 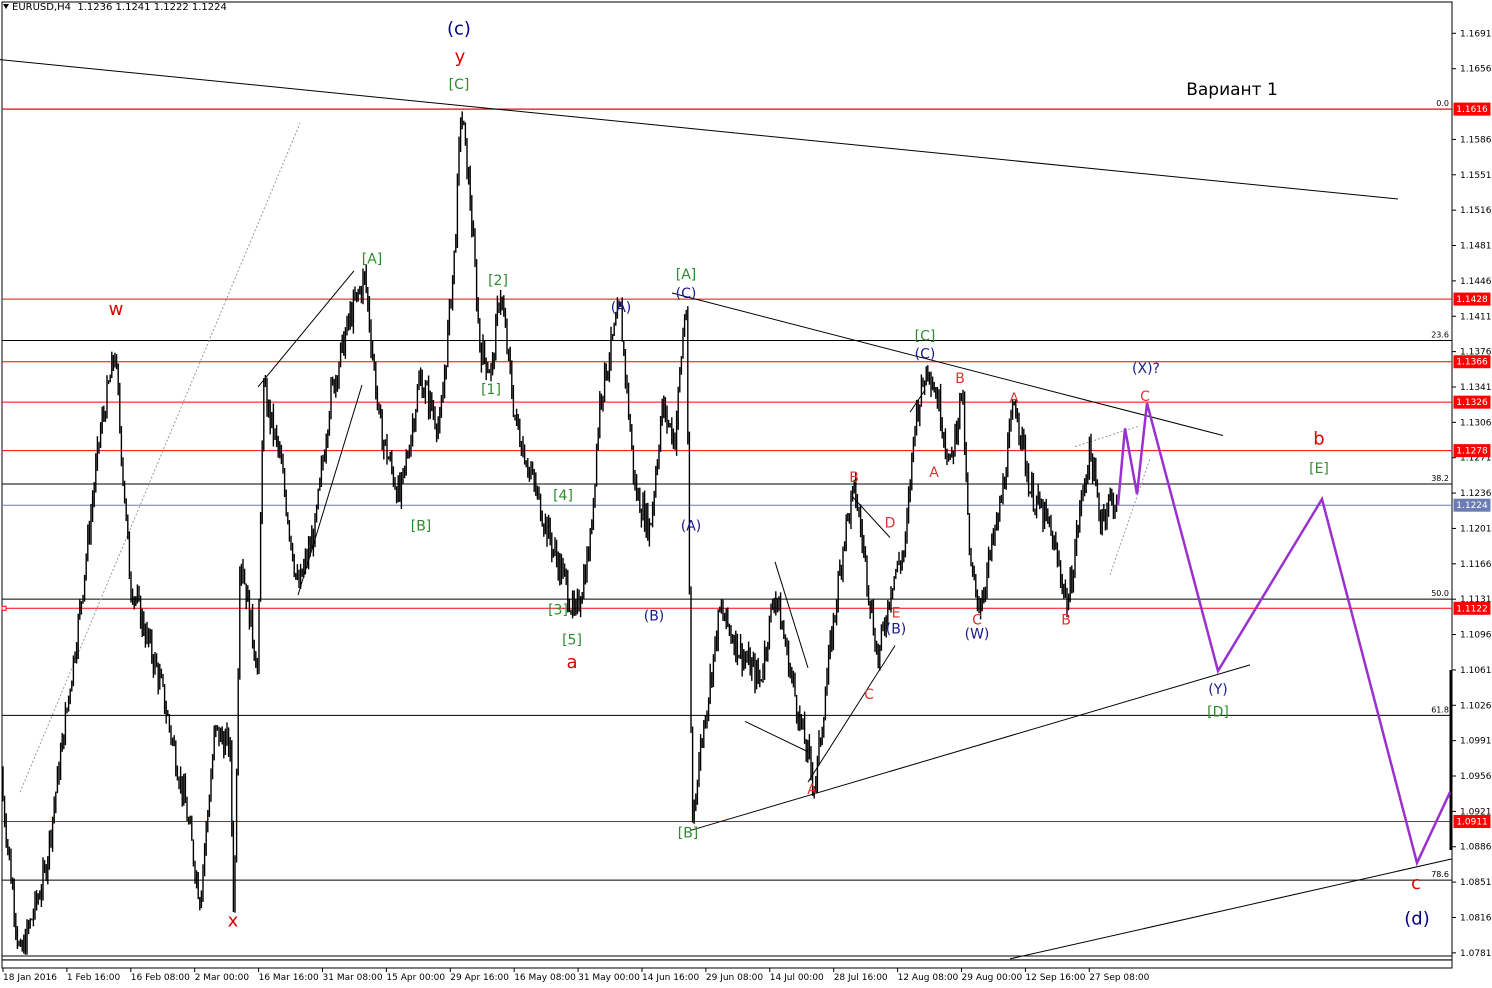 What do you see at coordinates (1476, 140) in the screenshot?
I see `y-tick-label: 1.1586` at bounding box center [1476, 140].